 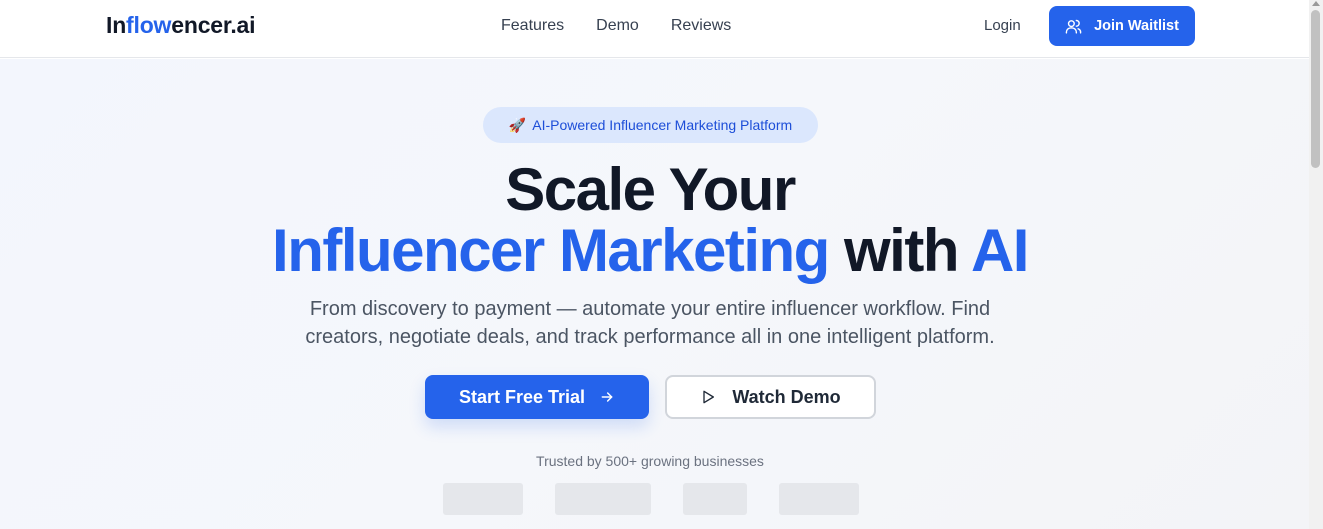 I want to click on rocket-icon: 🚀, so click(x=517, y=124).